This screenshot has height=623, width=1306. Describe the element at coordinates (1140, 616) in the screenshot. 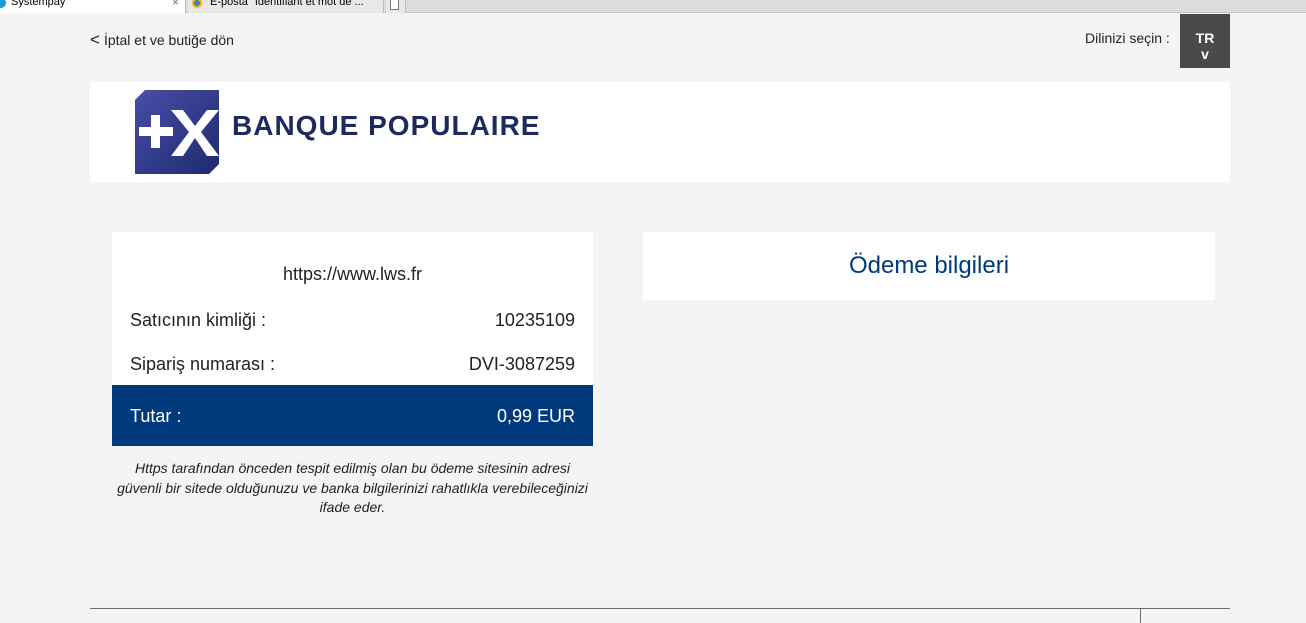

I see `footer-divider-tick` at that location.